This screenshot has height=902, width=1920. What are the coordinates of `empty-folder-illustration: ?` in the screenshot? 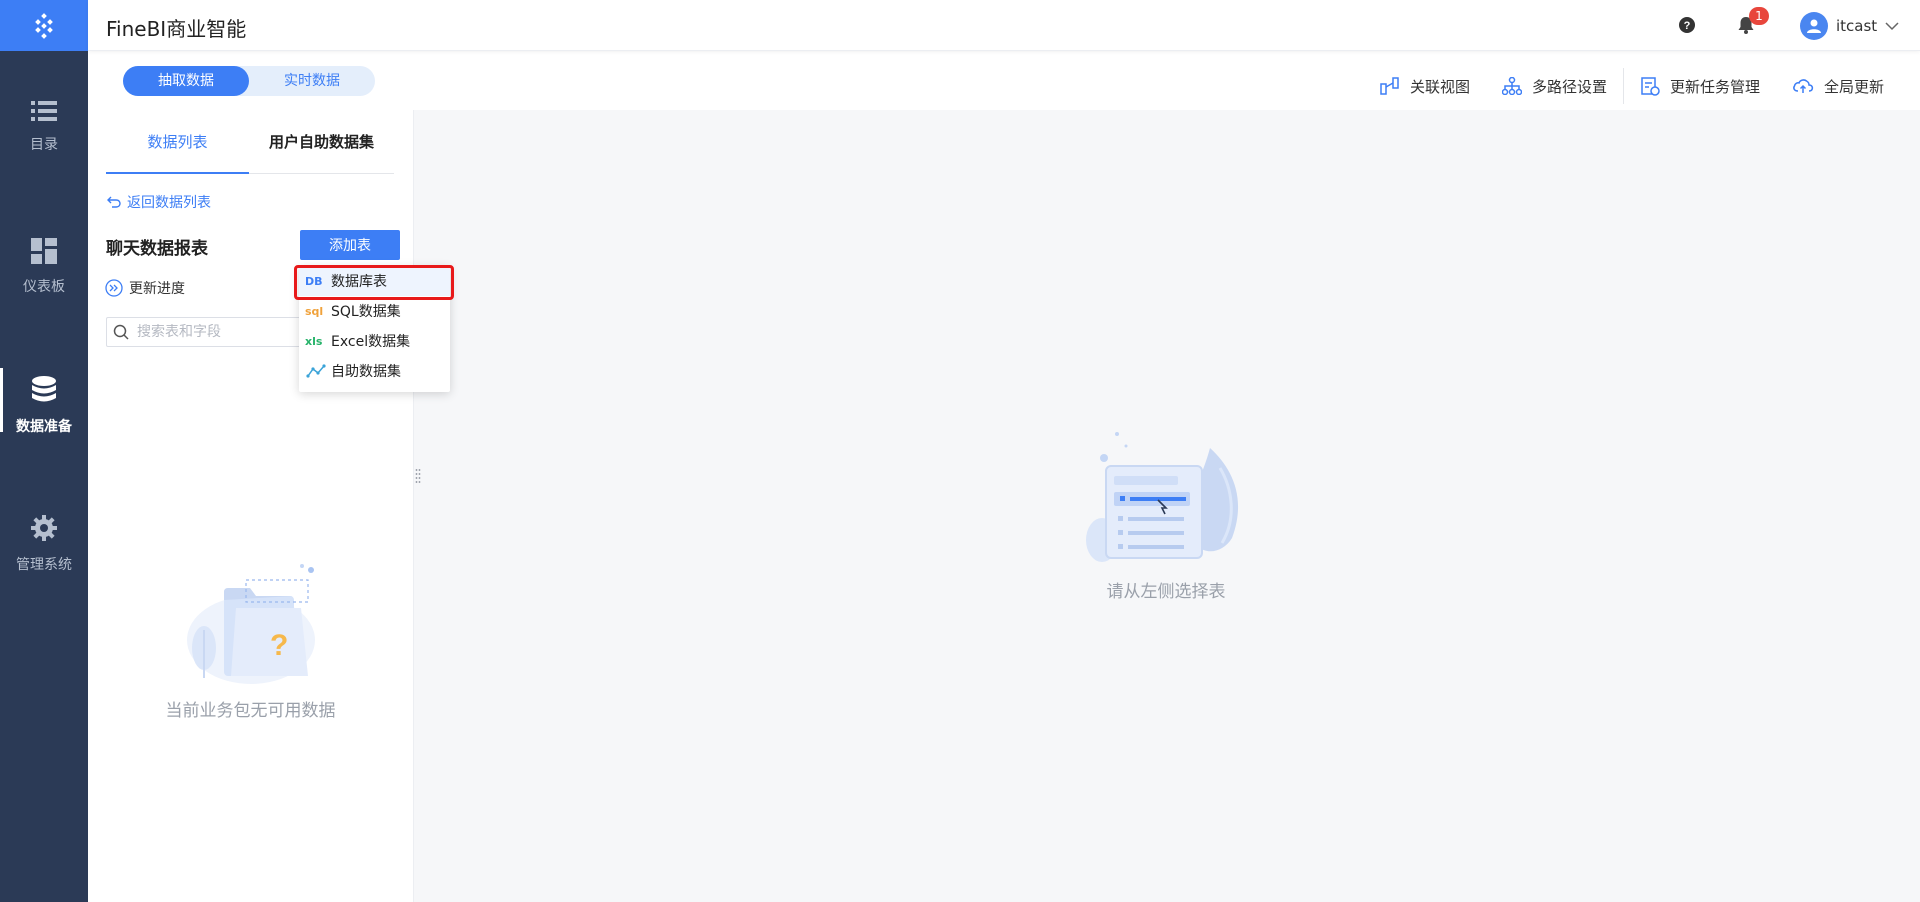 It's located at (250, 624).